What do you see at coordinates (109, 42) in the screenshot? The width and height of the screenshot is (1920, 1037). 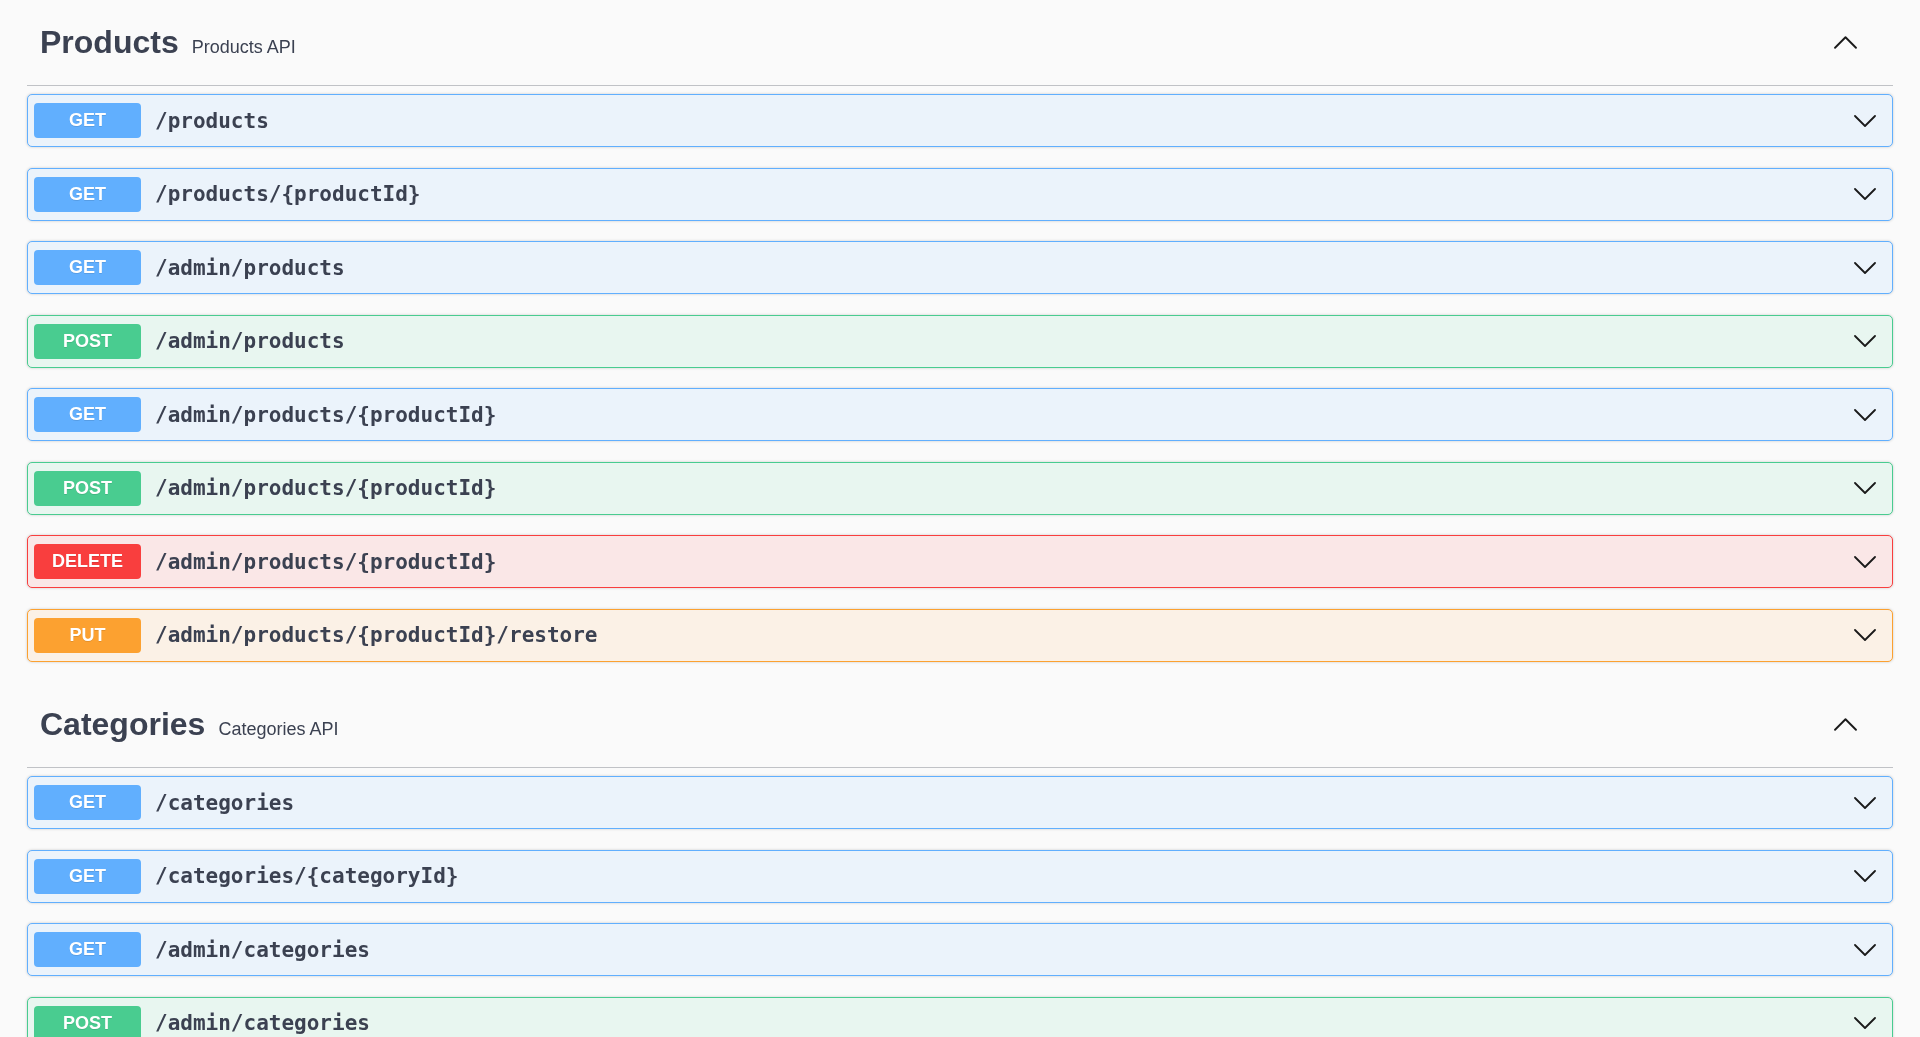 I see `section-title: Products` at bounding box center [109, 42].